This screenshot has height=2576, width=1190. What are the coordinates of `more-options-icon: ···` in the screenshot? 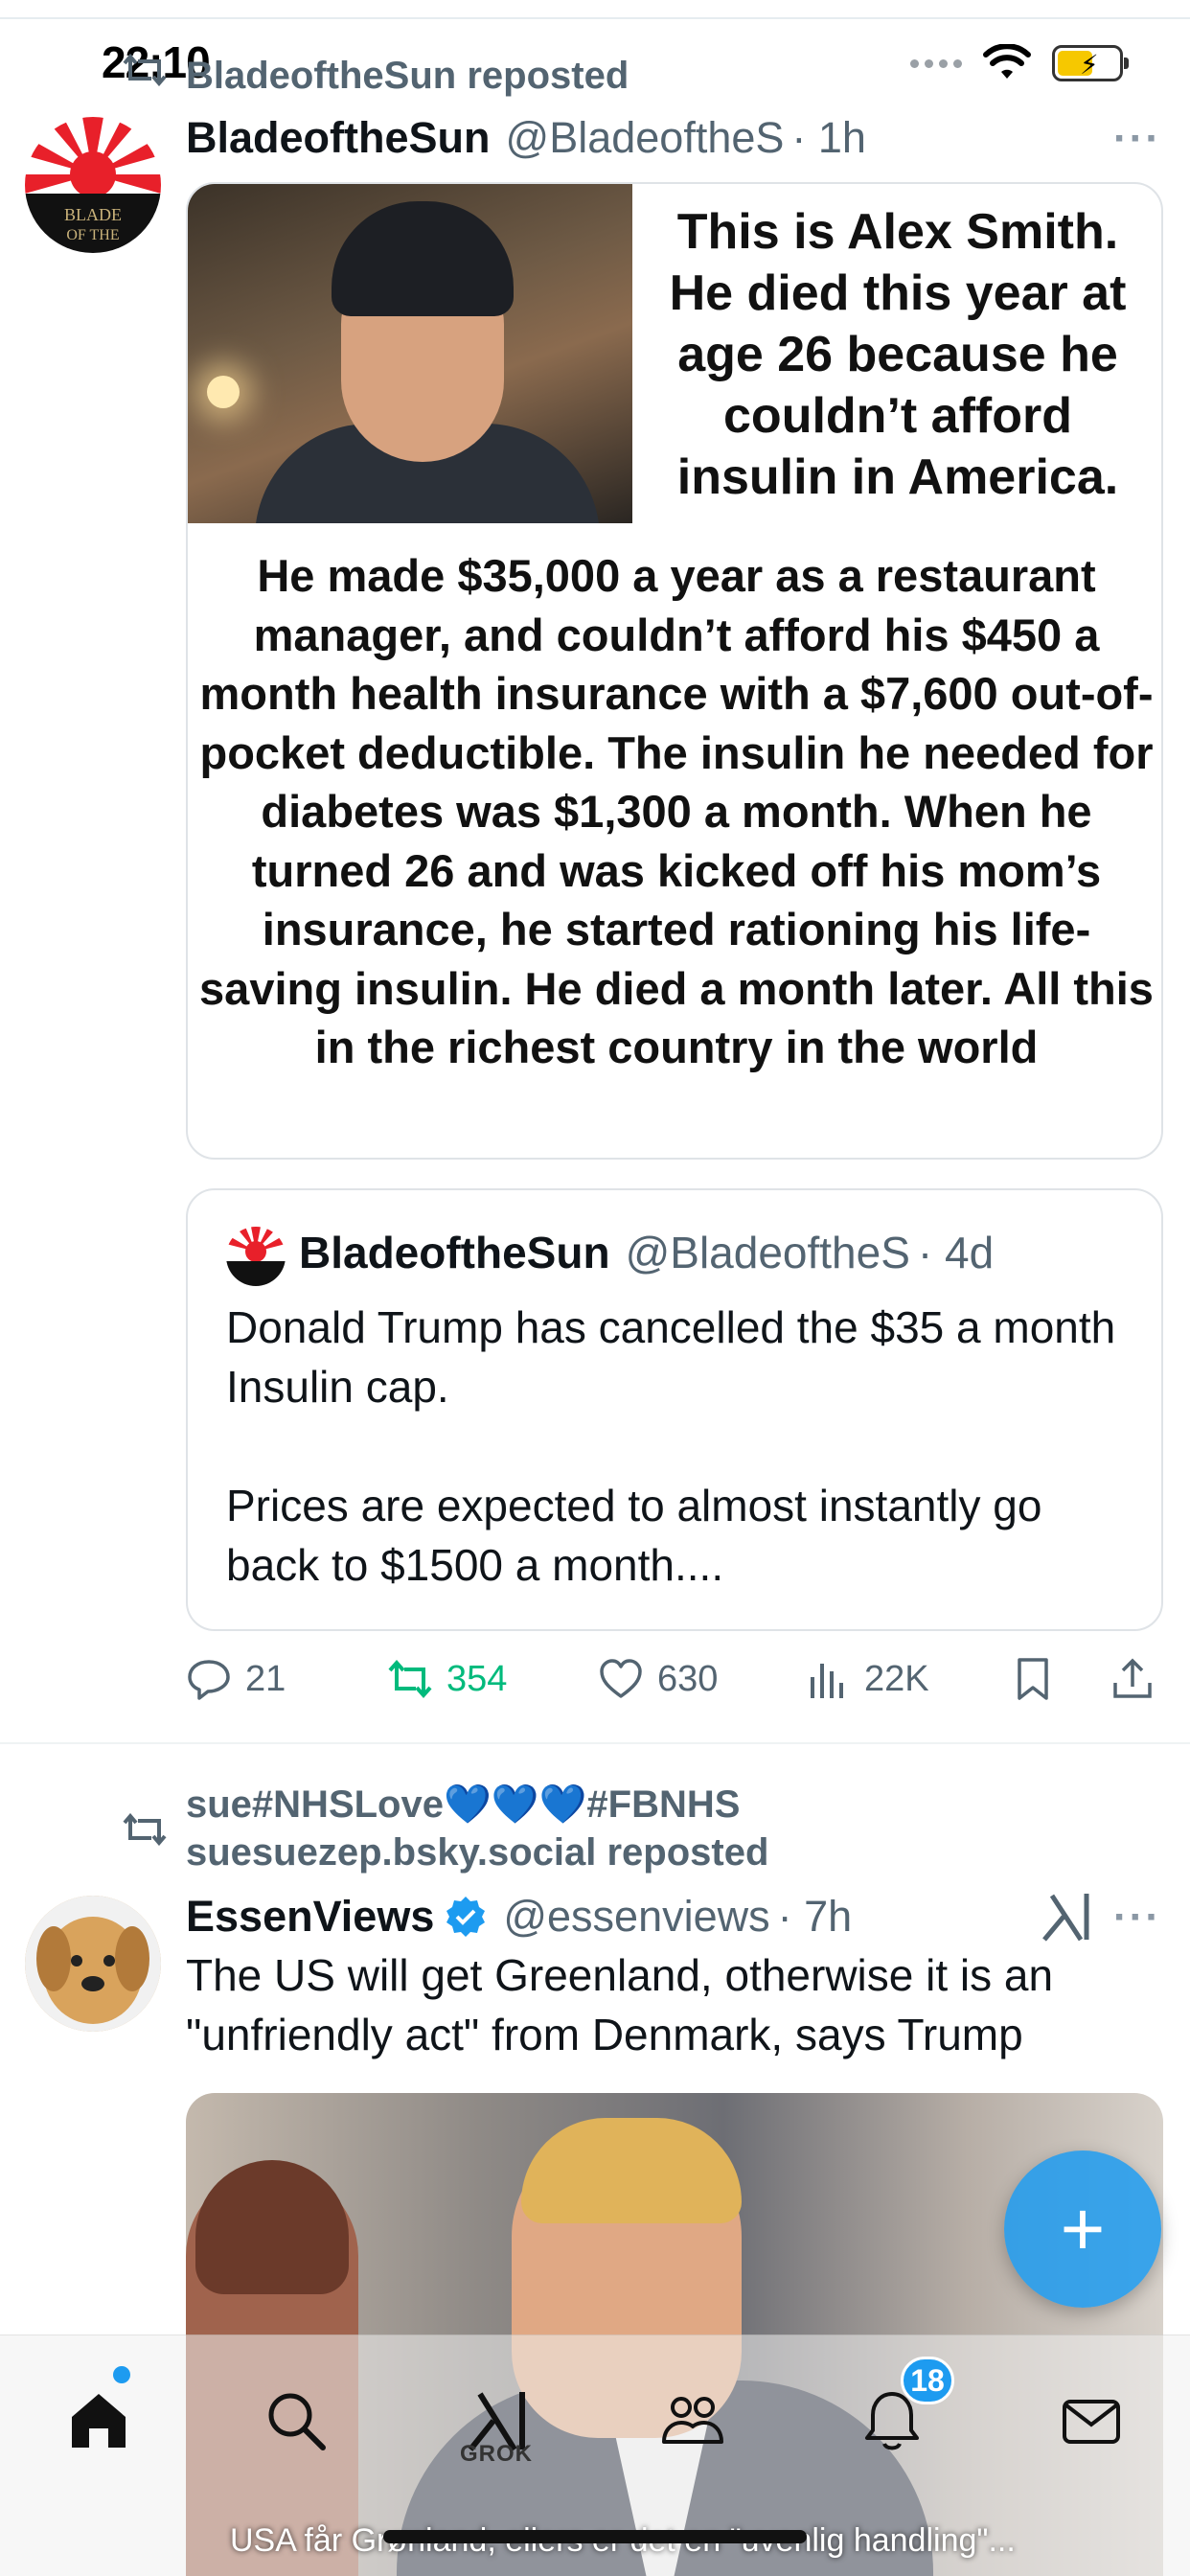 It's located at (1137, 1918).